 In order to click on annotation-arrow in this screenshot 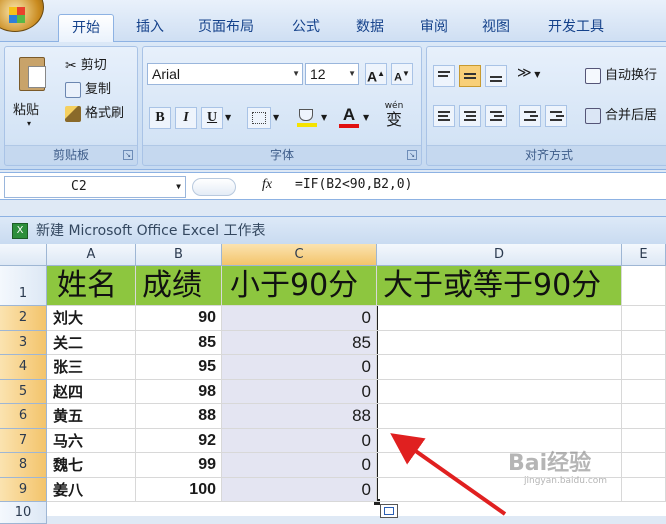, I will do `click(448, 474)`.